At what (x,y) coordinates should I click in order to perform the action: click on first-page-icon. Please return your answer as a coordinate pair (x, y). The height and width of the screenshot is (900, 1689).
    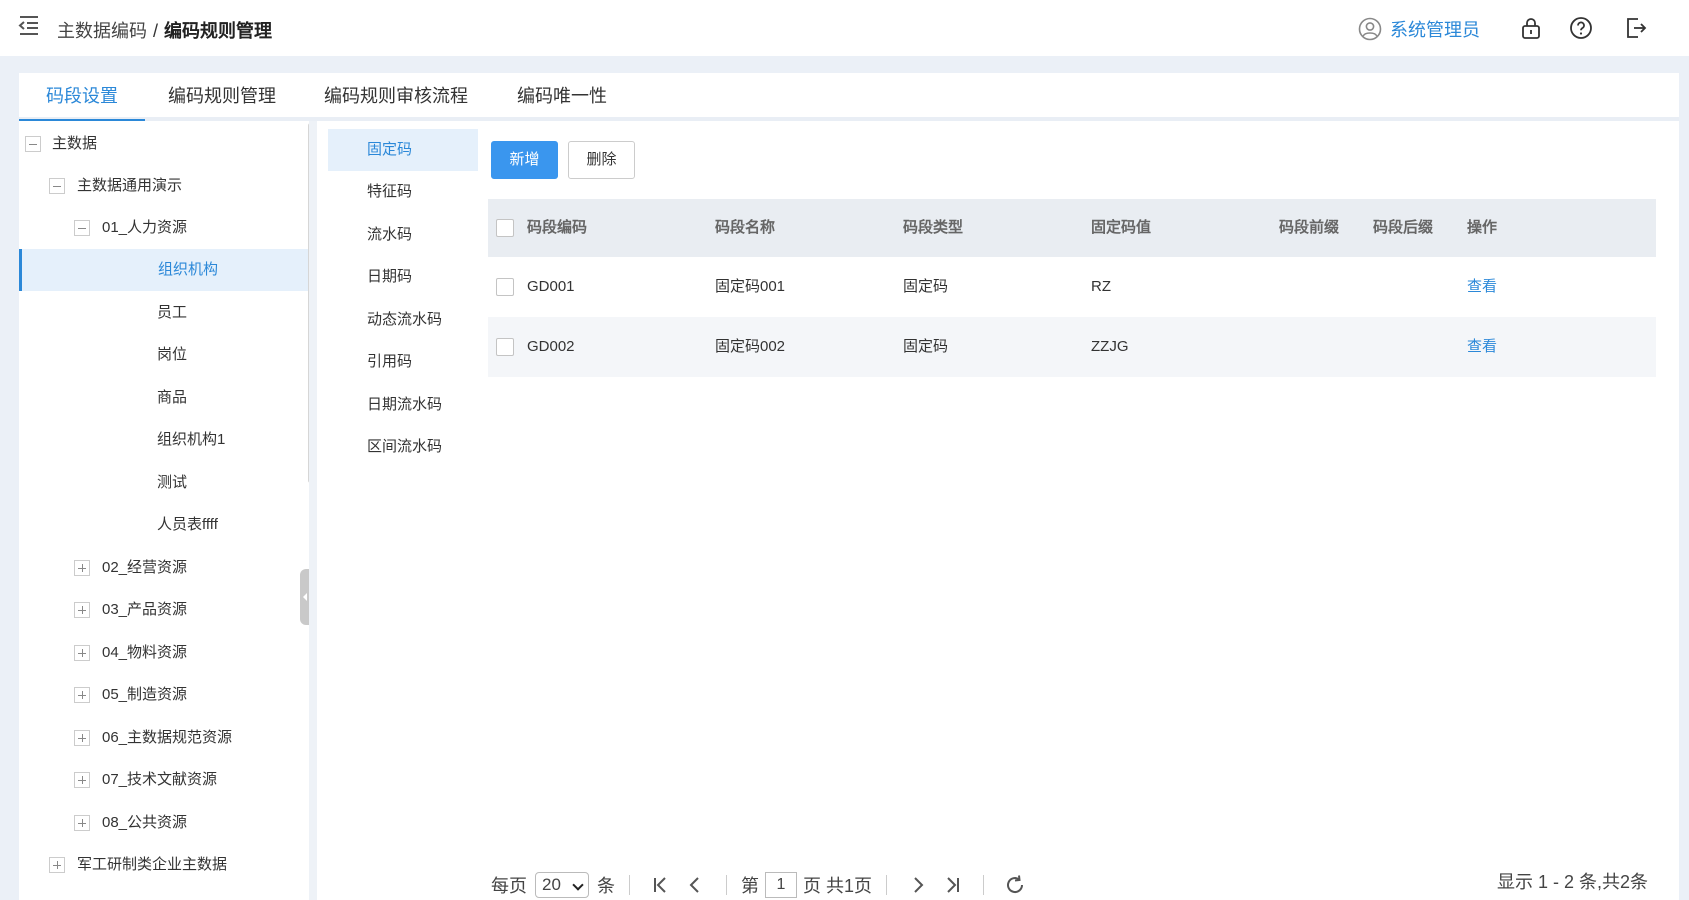
    Looking at the image, I should click on (661, 885).